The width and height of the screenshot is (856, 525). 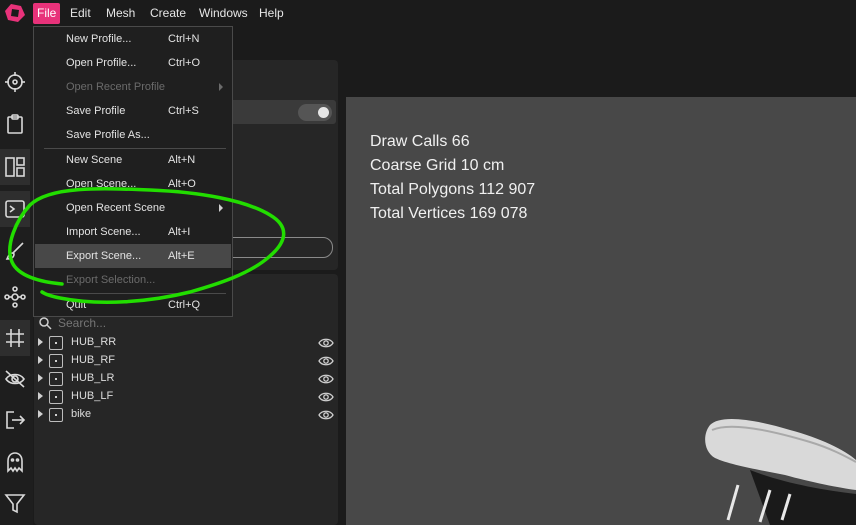 What do you see at coordinates (15, 13) in the screenshot?
I see `app-logo-icon` at bounding box center [15, 13].